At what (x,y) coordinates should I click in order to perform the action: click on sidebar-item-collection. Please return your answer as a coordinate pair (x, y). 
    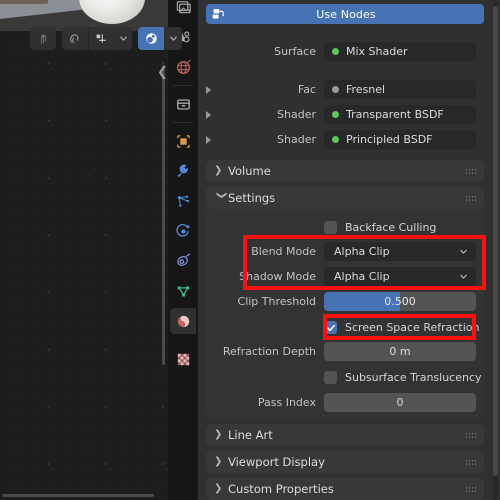
    Looking at the image, I should click on (183, 104).